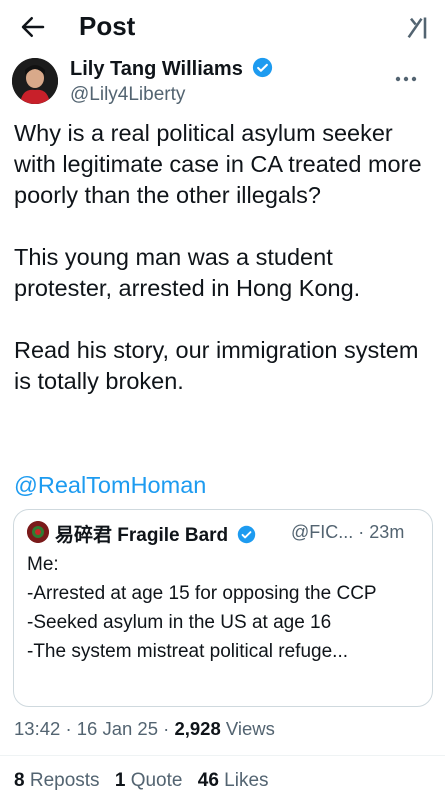 The width and height of the screenshot is (445, 800). What do you see at coordinates (156, 69) in the screenshot?
I see `author-name-text: Lily Tang Williams` at bounding box center [156, 69].